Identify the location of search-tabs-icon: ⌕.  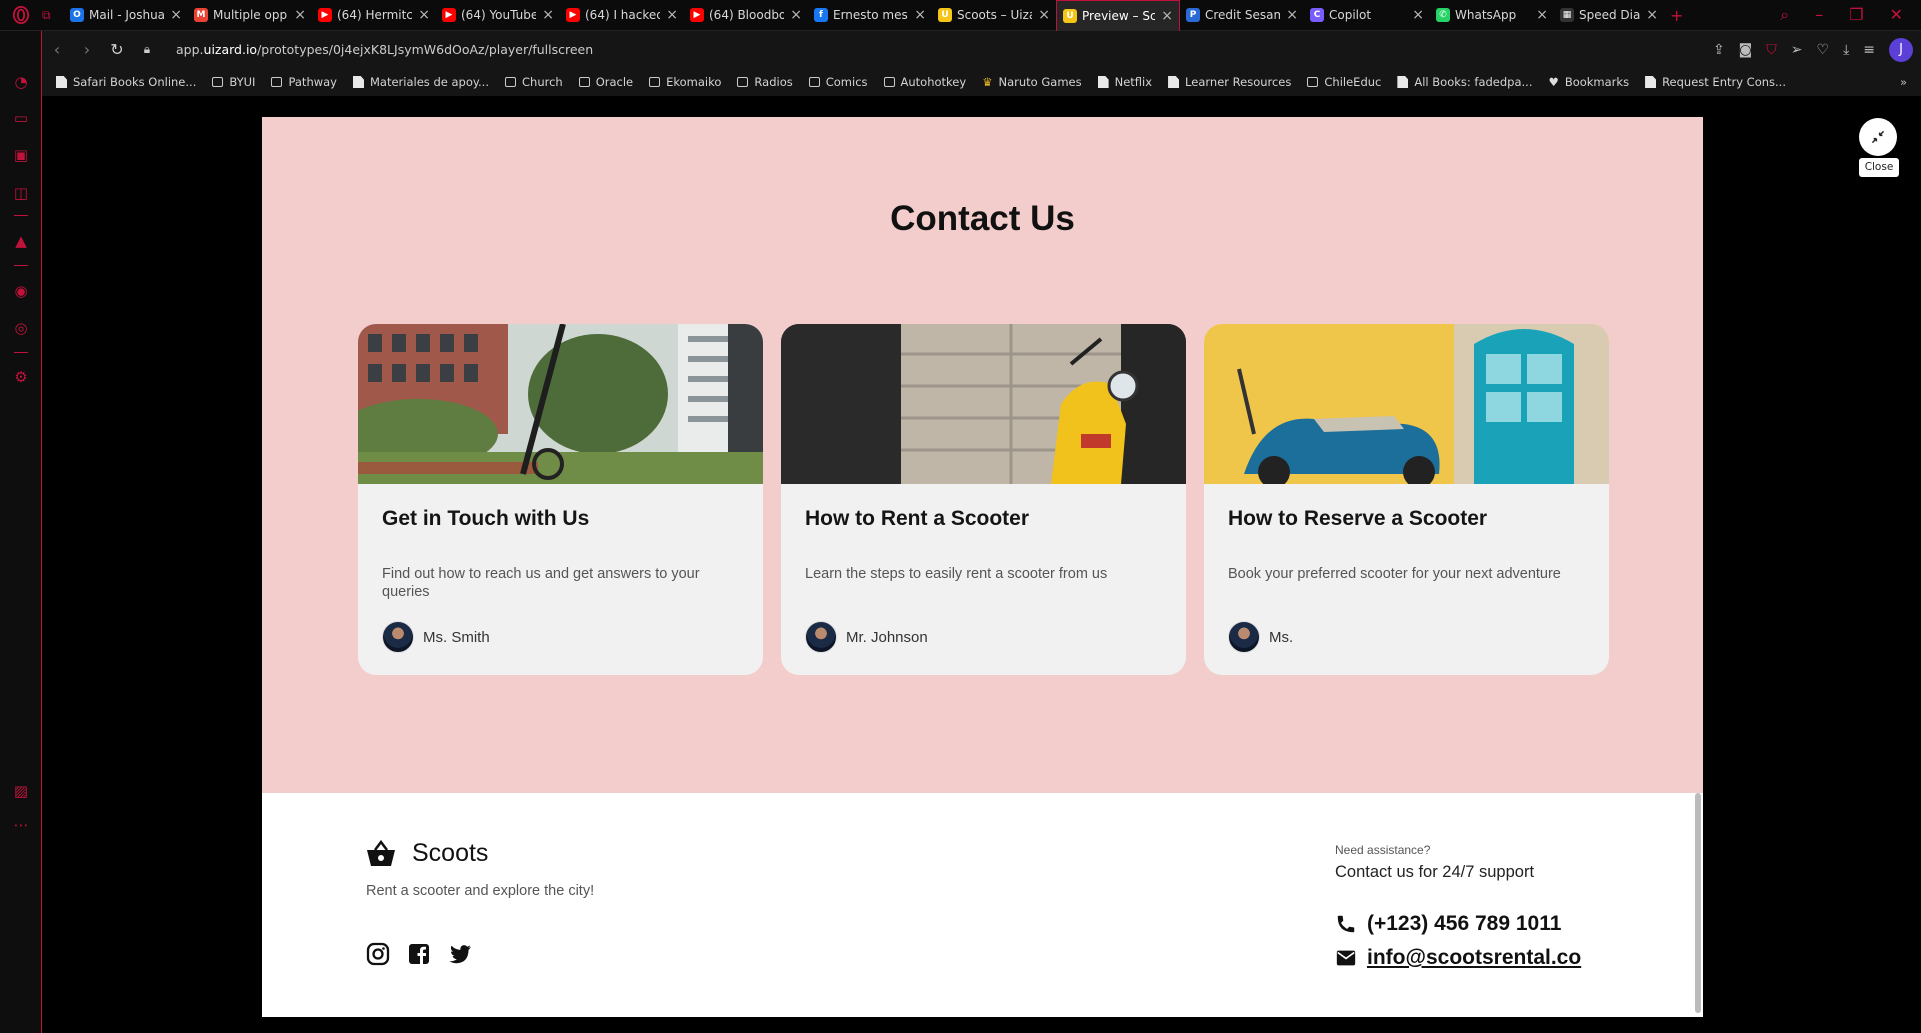
(1784, 15).